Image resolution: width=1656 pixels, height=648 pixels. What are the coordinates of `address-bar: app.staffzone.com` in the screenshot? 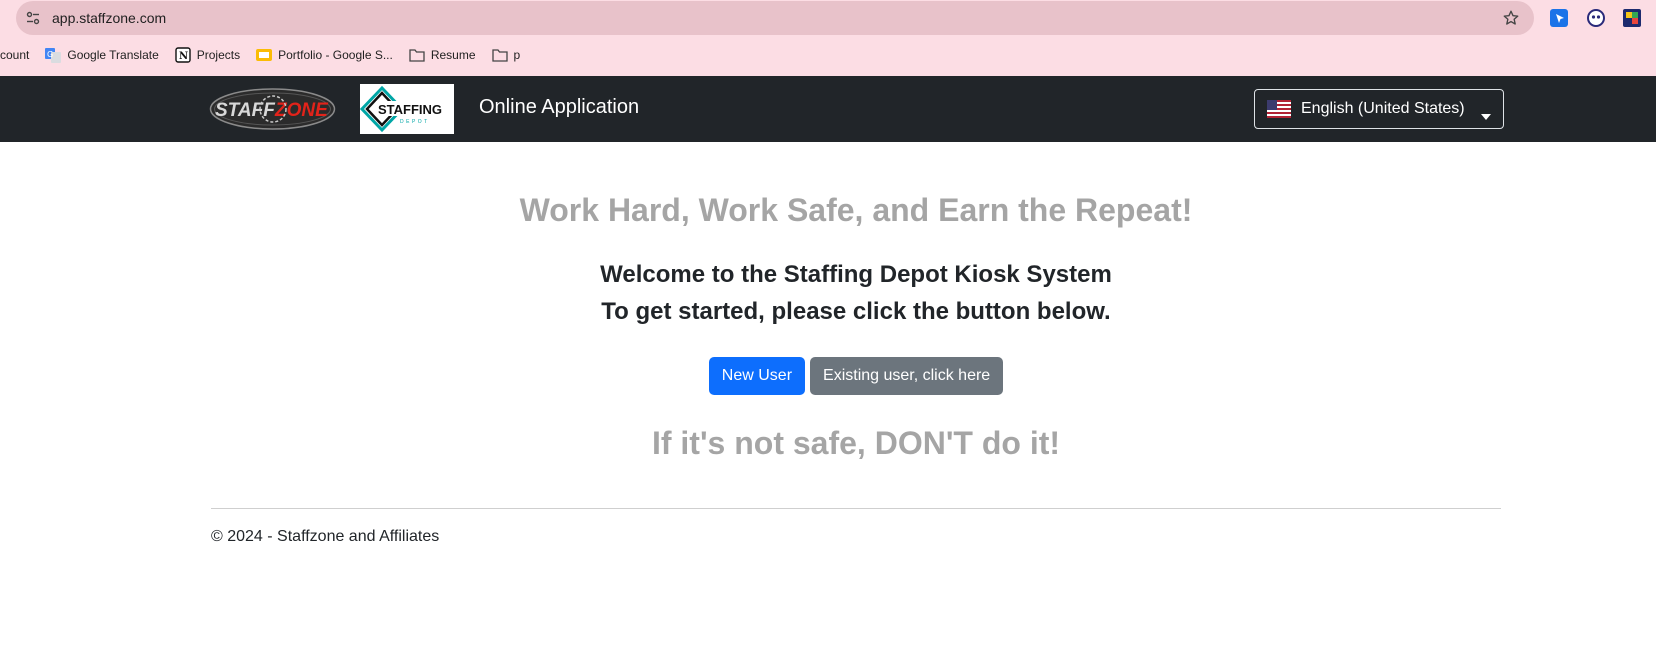 It's located at (775, 18).